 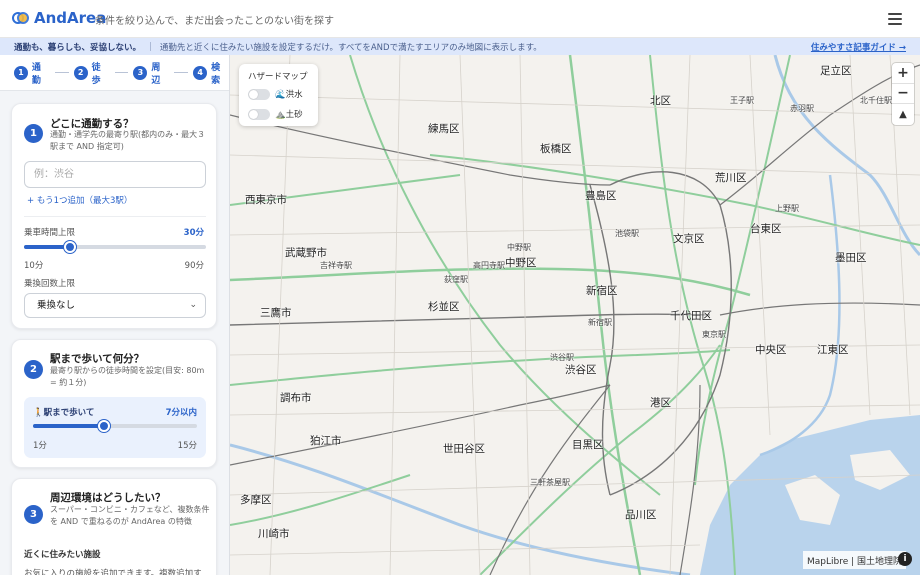 I want to click on ride-time-min: 10分, so click(x=34, y=266).